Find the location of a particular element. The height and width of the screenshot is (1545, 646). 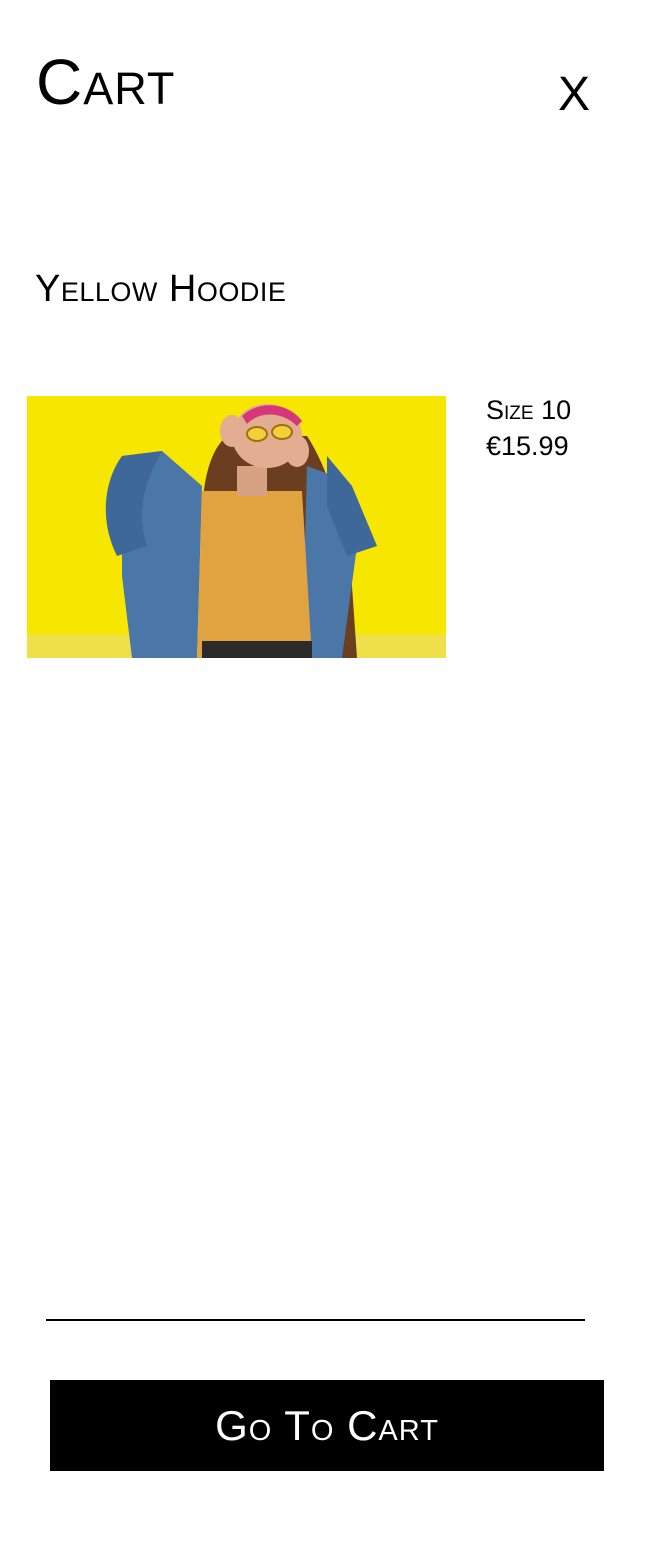

close-button: X is located at coordinates (574, 95).